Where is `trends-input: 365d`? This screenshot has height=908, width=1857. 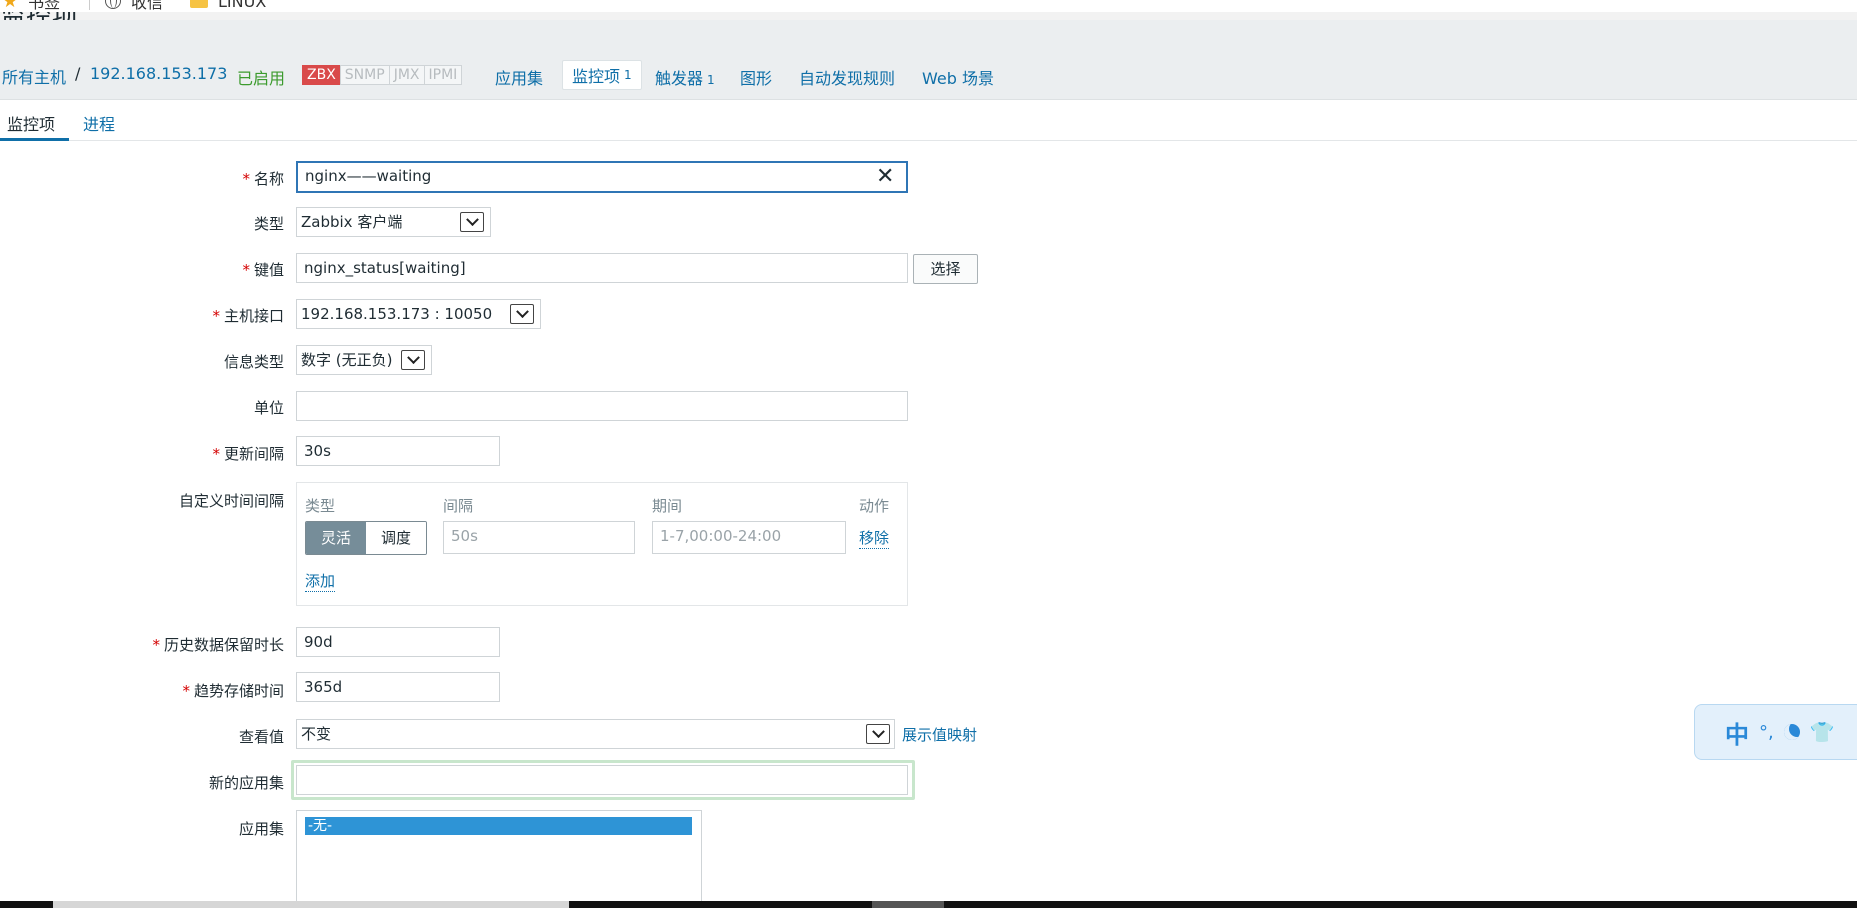 trends-input: 365d is located at coordinates (398, 687).